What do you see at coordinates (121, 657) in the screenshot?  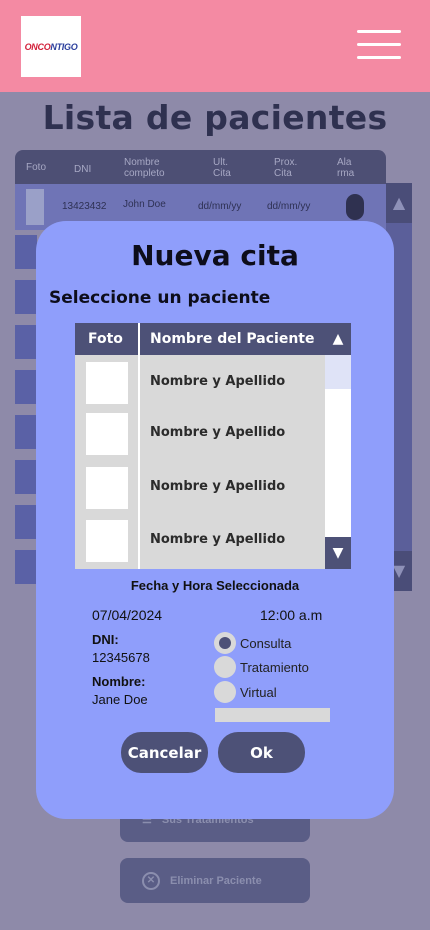 I see `dni-value: 12345678` at bounding box center [121, 657].